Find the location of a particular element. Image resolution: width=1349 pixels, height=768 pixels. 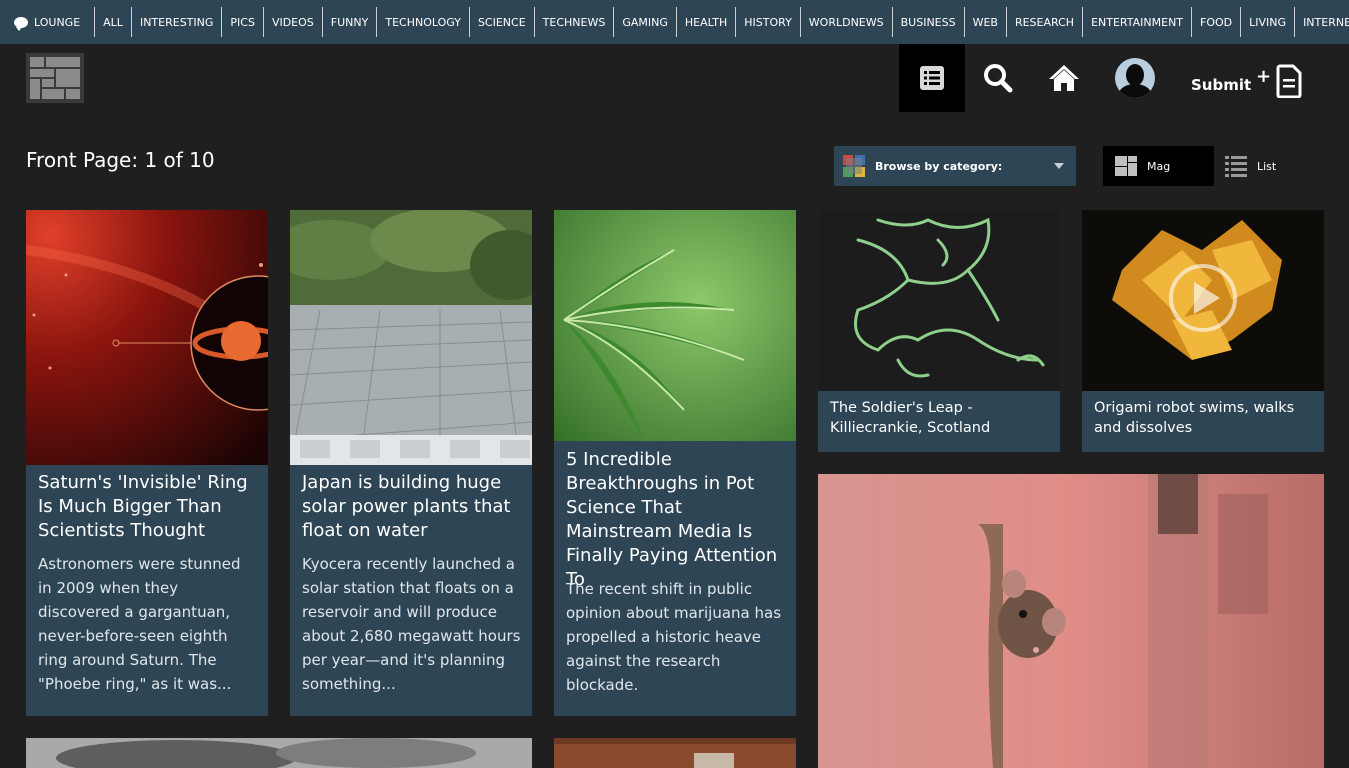

mag-label: Mag is located at coordinates (1159, 166).